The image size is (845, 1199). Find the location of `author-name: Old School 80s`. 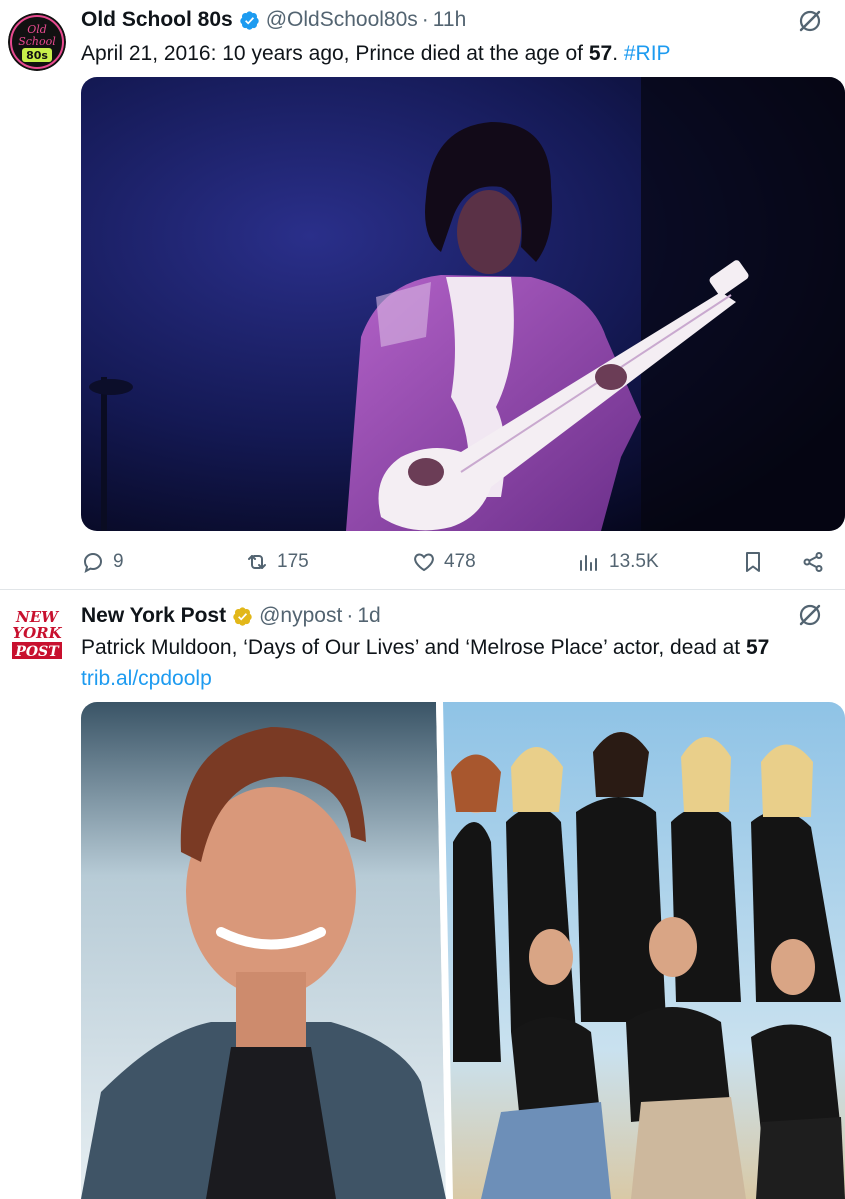

author-name: Old School 80s is located at coordinates (157, 20).